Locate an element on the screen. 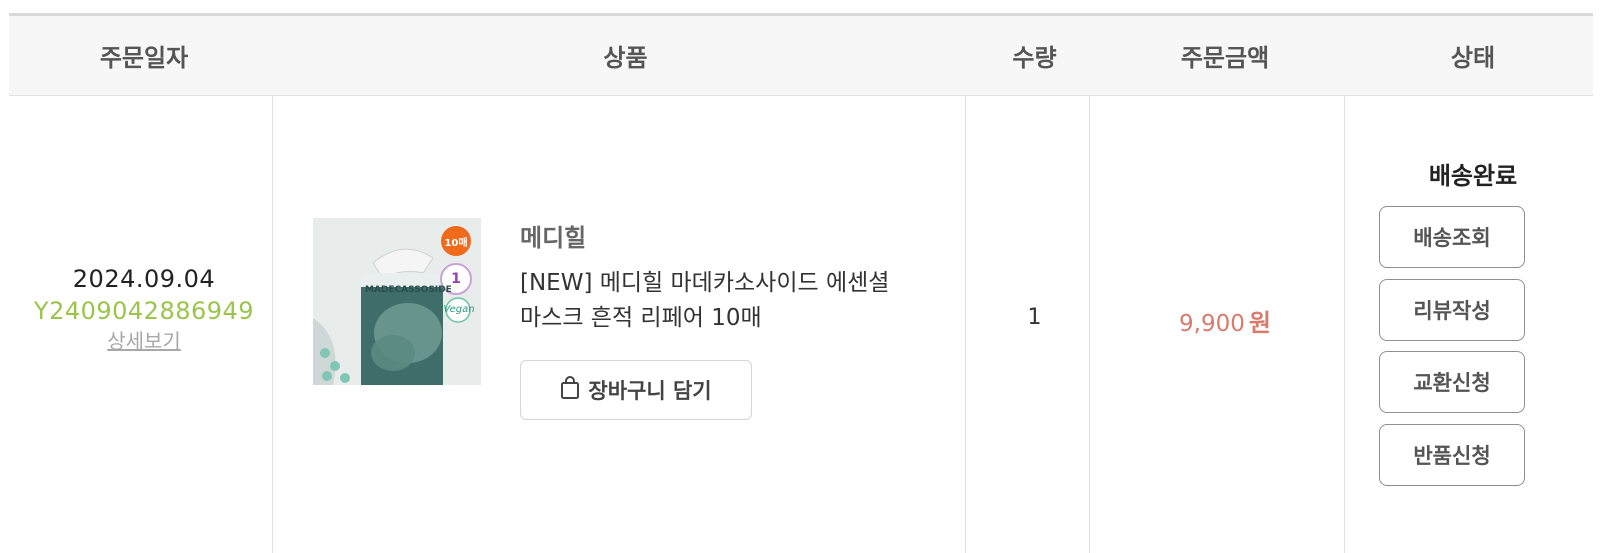 This screenshot has width=1602, height=553. header-quantity: 수량 is located at coordinates (1034, 58).